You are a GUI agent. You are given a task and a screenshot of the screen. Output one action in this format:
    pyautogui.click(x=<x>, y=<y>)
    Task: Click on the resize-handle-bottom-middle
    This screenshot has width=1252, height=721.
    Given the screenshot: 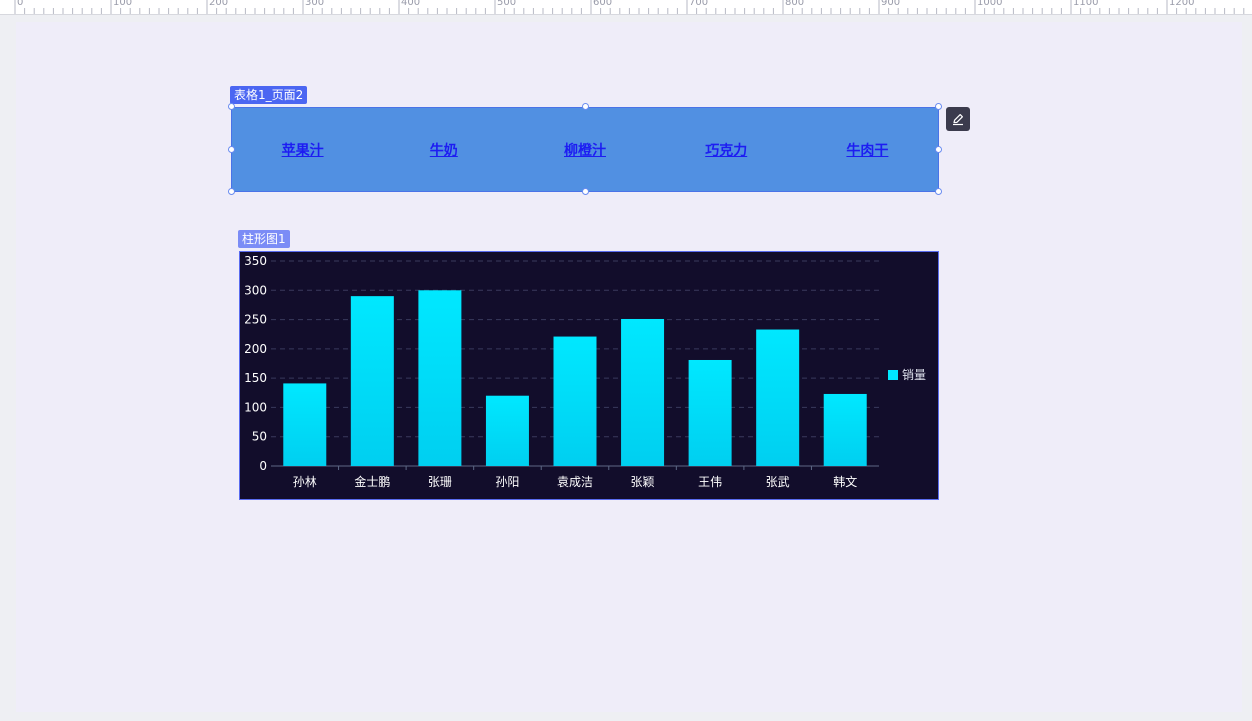 What is the action you would take?
    pyautogui.click(x=585, y=191)
    